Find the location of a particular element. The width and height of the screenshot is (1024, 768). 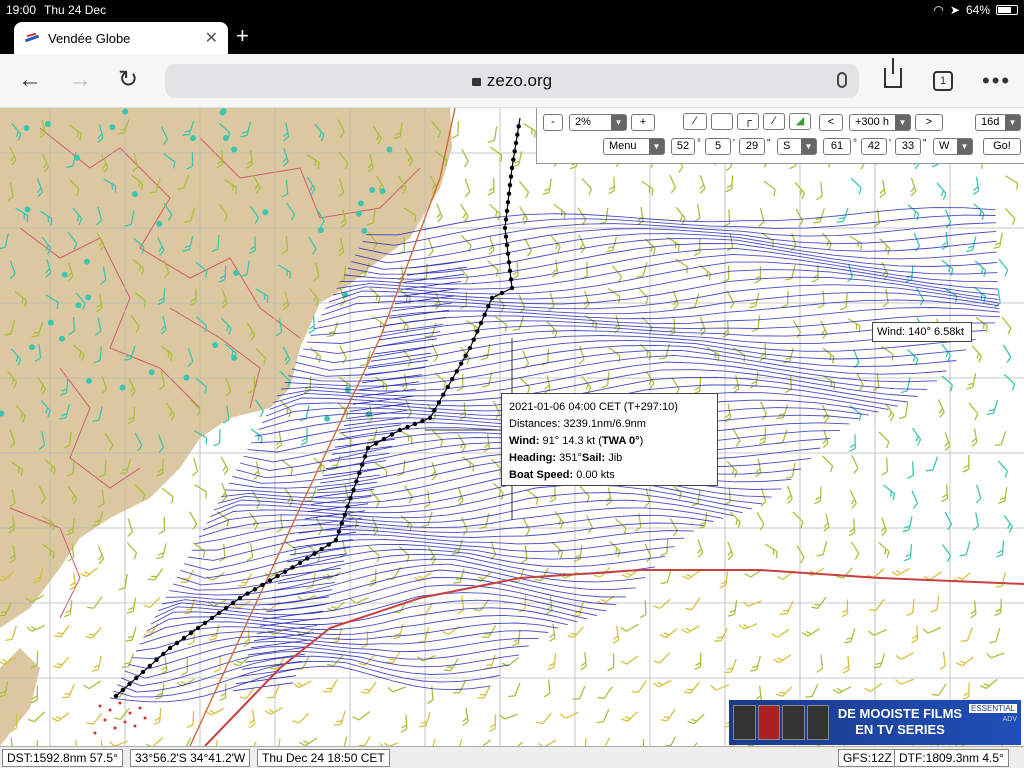

browser-tab: Vendée Globe ✕ is located at coordinates (121, 38).